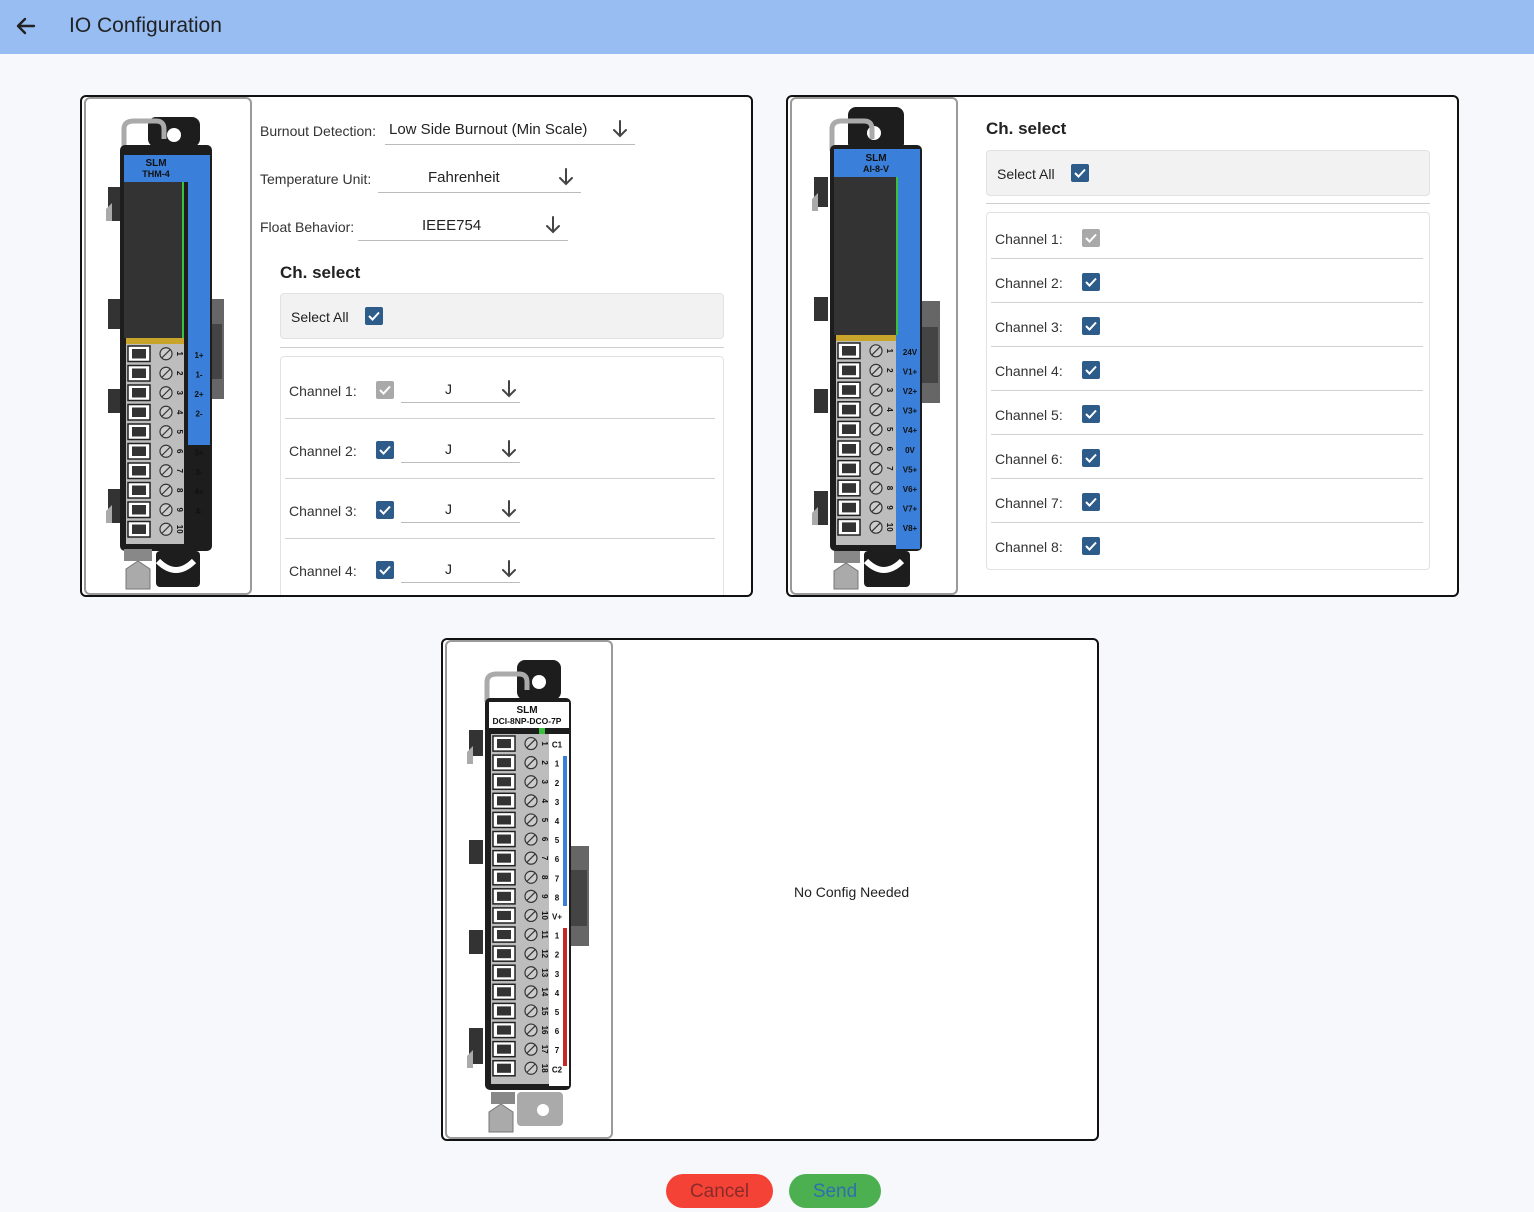 This screenshot has width=1534, height=1212. Describe the element at coordinates (26, 26) in the screenshot. I see `back-button` at that location.